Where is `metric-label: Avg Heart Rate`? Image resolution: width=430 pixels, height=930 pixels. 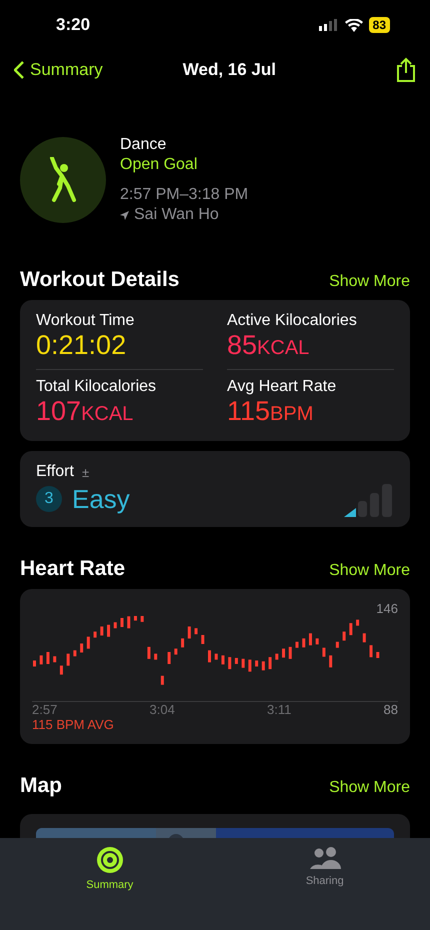
metric-label: Avg Heart Rate is located at coordinates (282, 387).